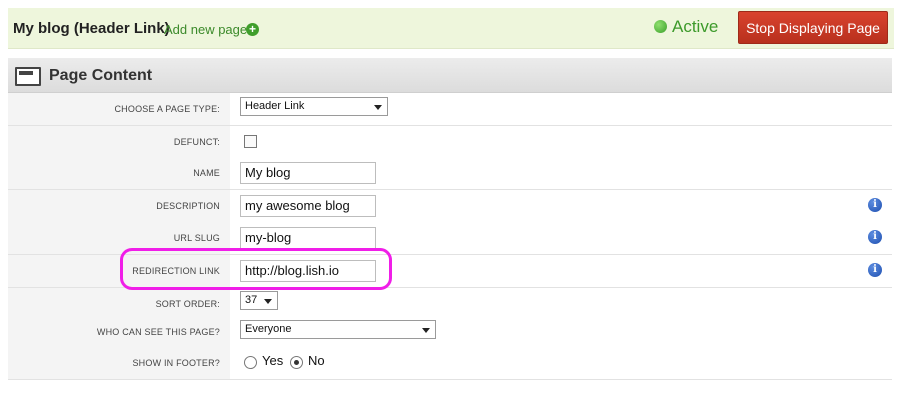  I want to click on yes-radio-label: Yes, so click(272, 360).